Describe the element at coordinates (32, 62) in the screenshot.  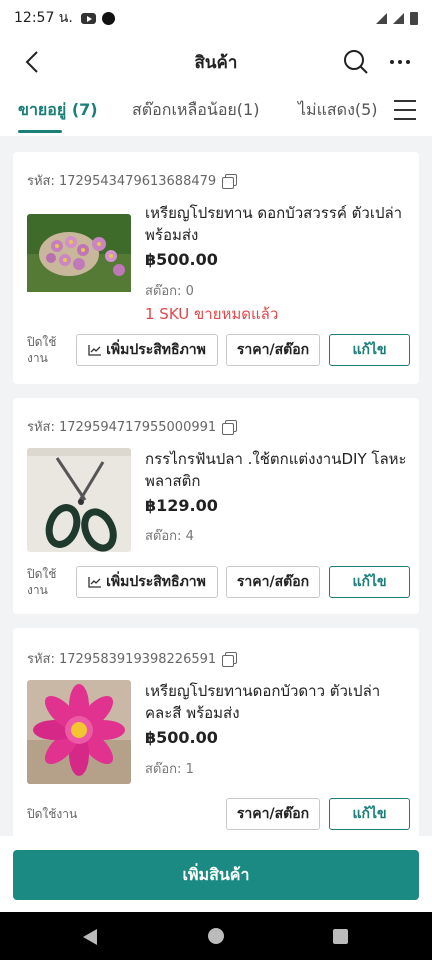
I see `back-icon` at that location.